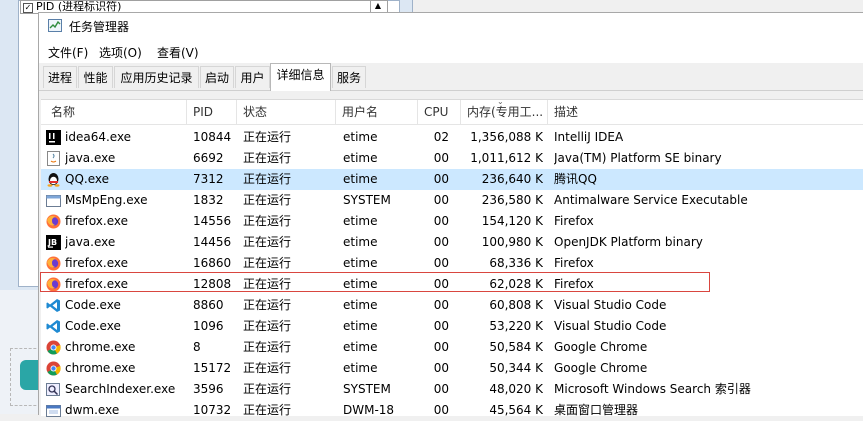  I want to click on task-manager-icon, so click(55, 25).